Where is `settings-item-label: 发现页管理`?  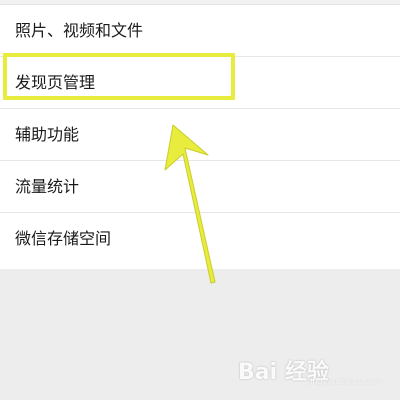
settings-item-label: 发现页管理 is located at coordinates (55, 82).